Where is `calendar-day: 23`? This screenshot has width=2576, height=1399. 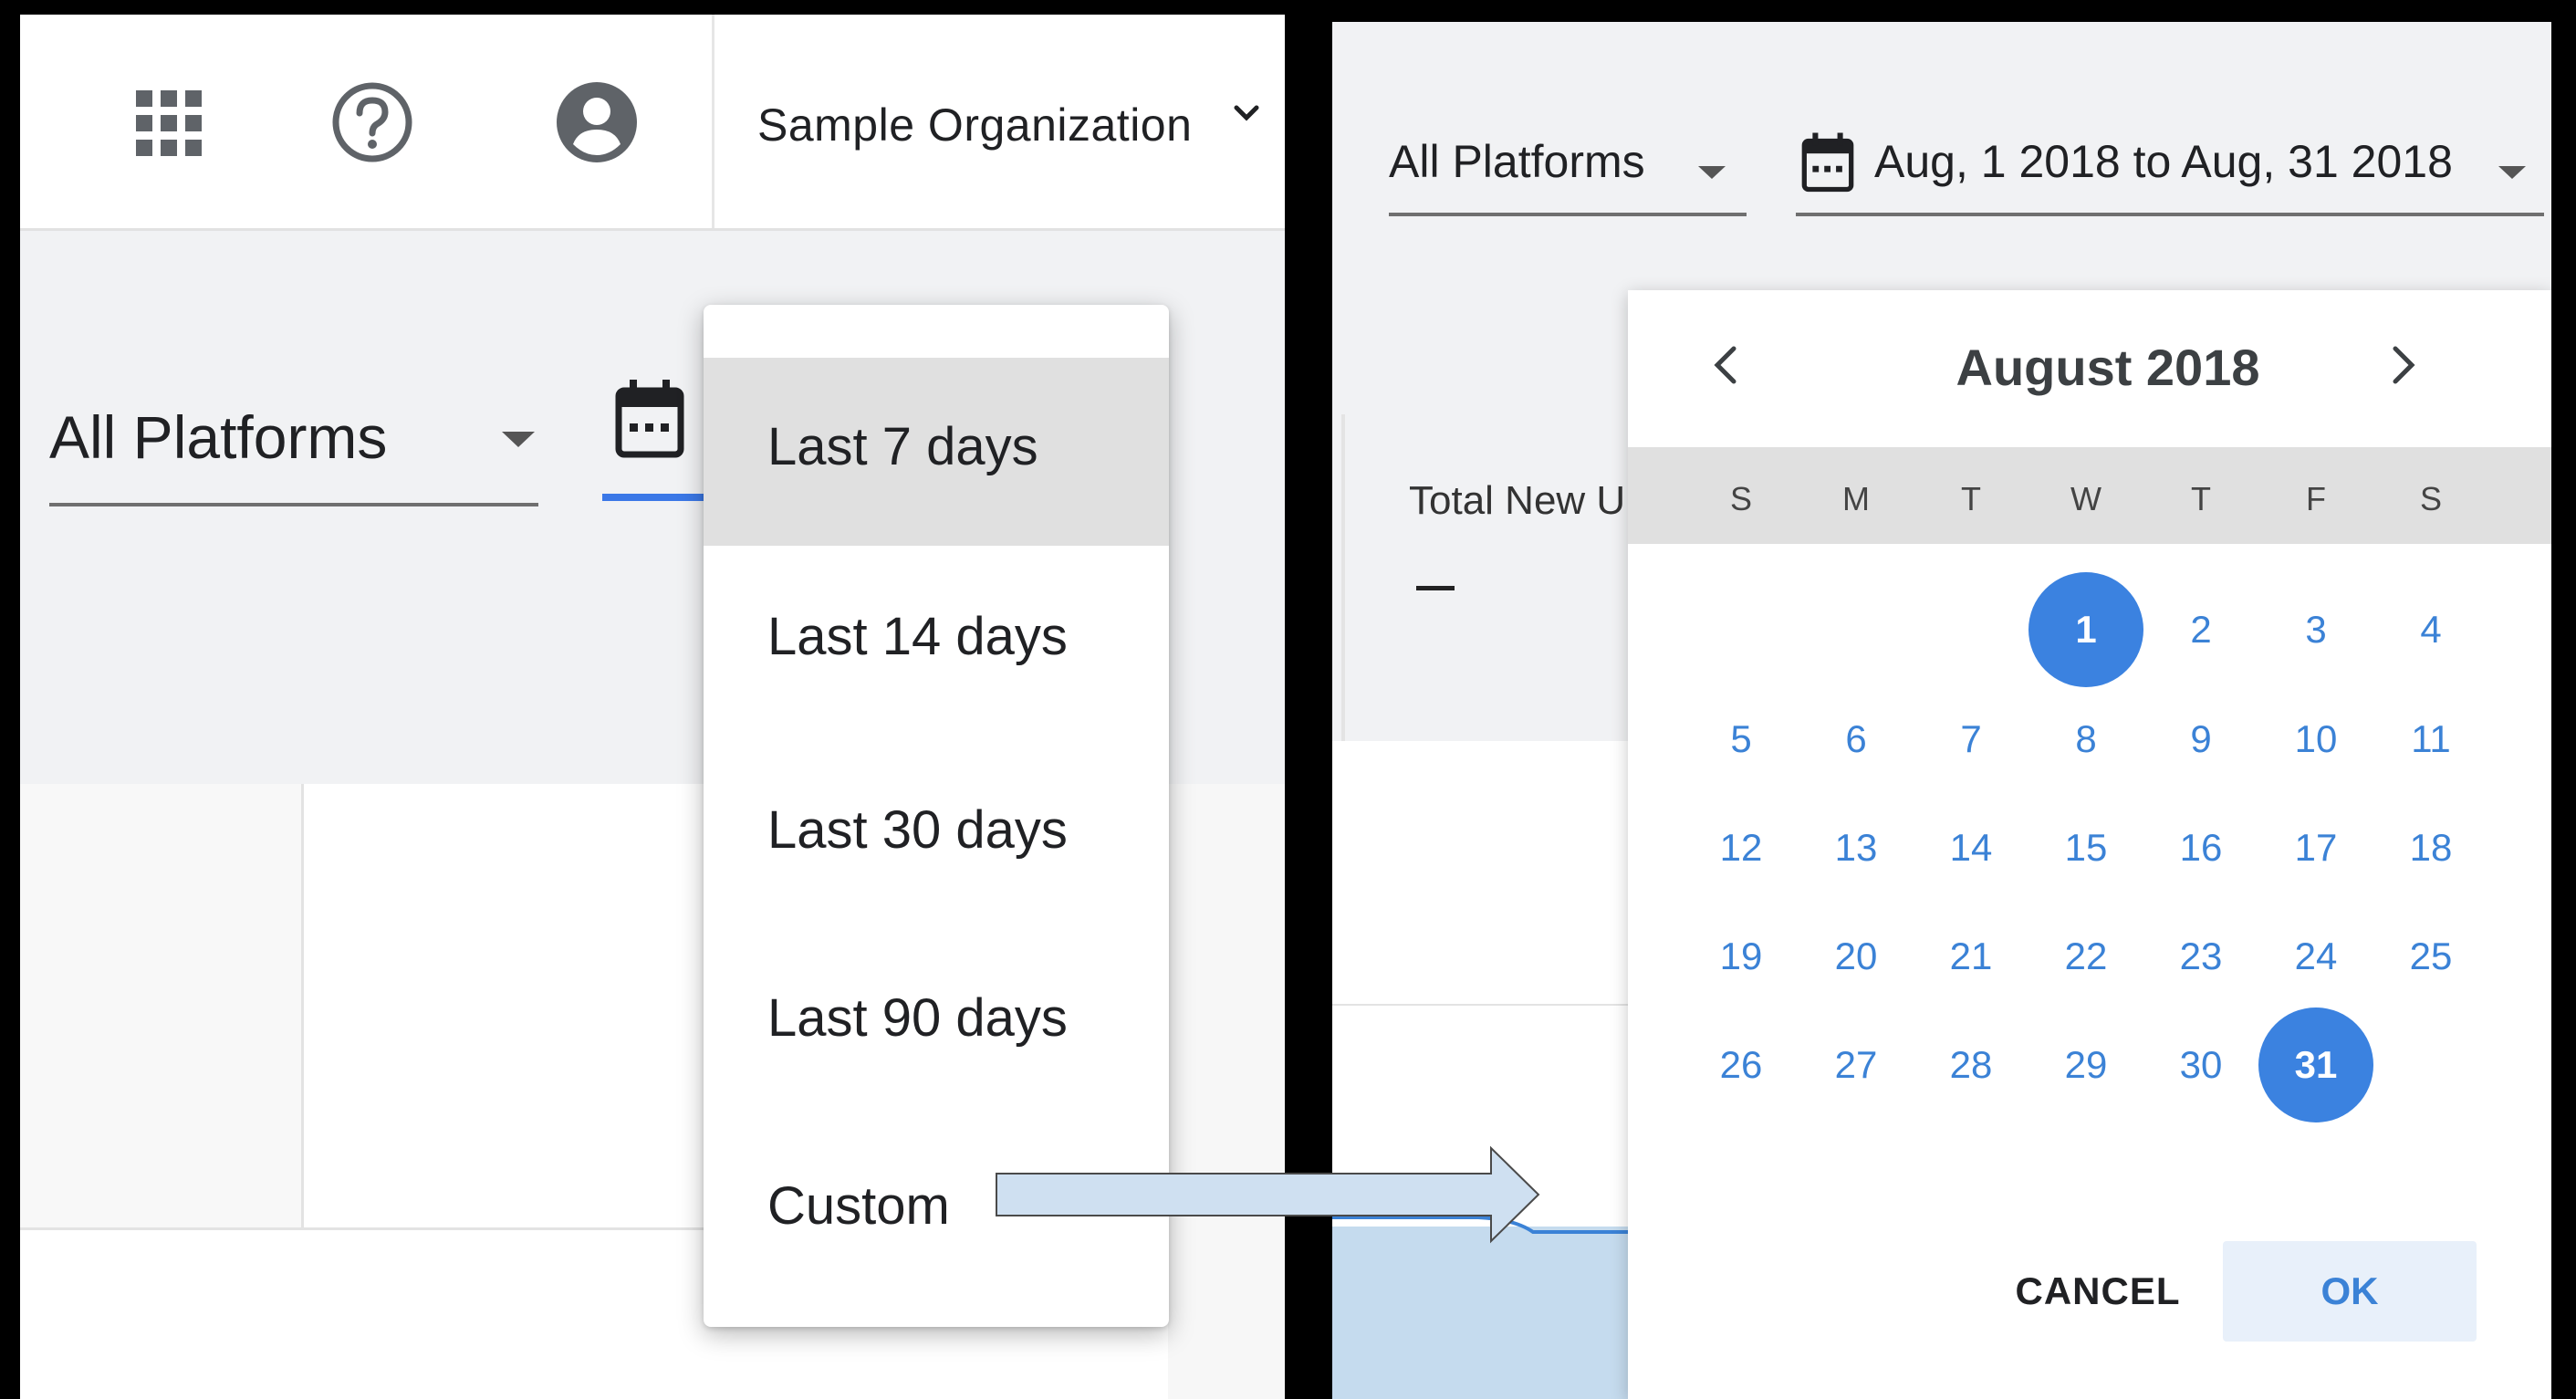 calendar-day: 23 is located at coordinates (2200, 957).